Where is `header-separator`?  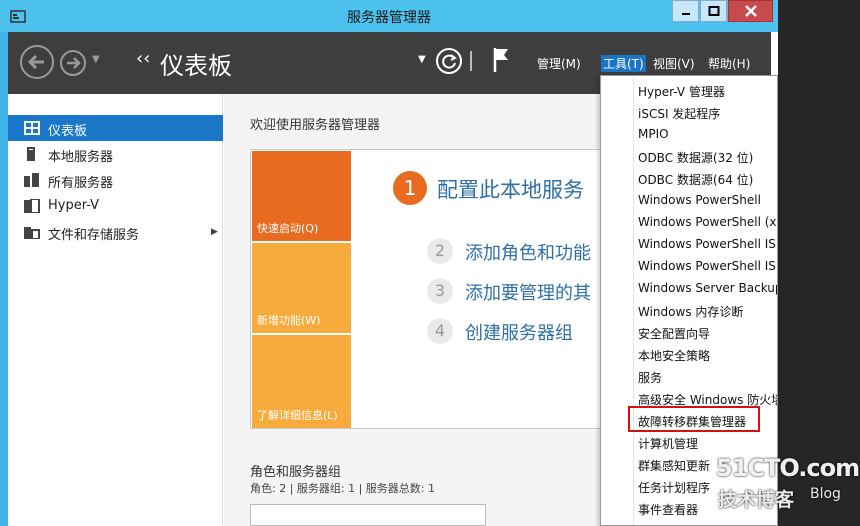 header-separator is located at coordinates (471, 61).